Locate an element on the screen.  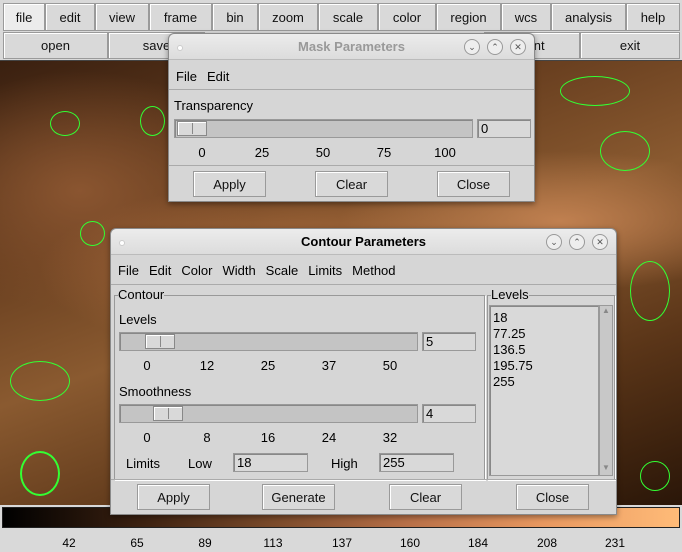
level-value: 18 is located at coordinates (500, 317).